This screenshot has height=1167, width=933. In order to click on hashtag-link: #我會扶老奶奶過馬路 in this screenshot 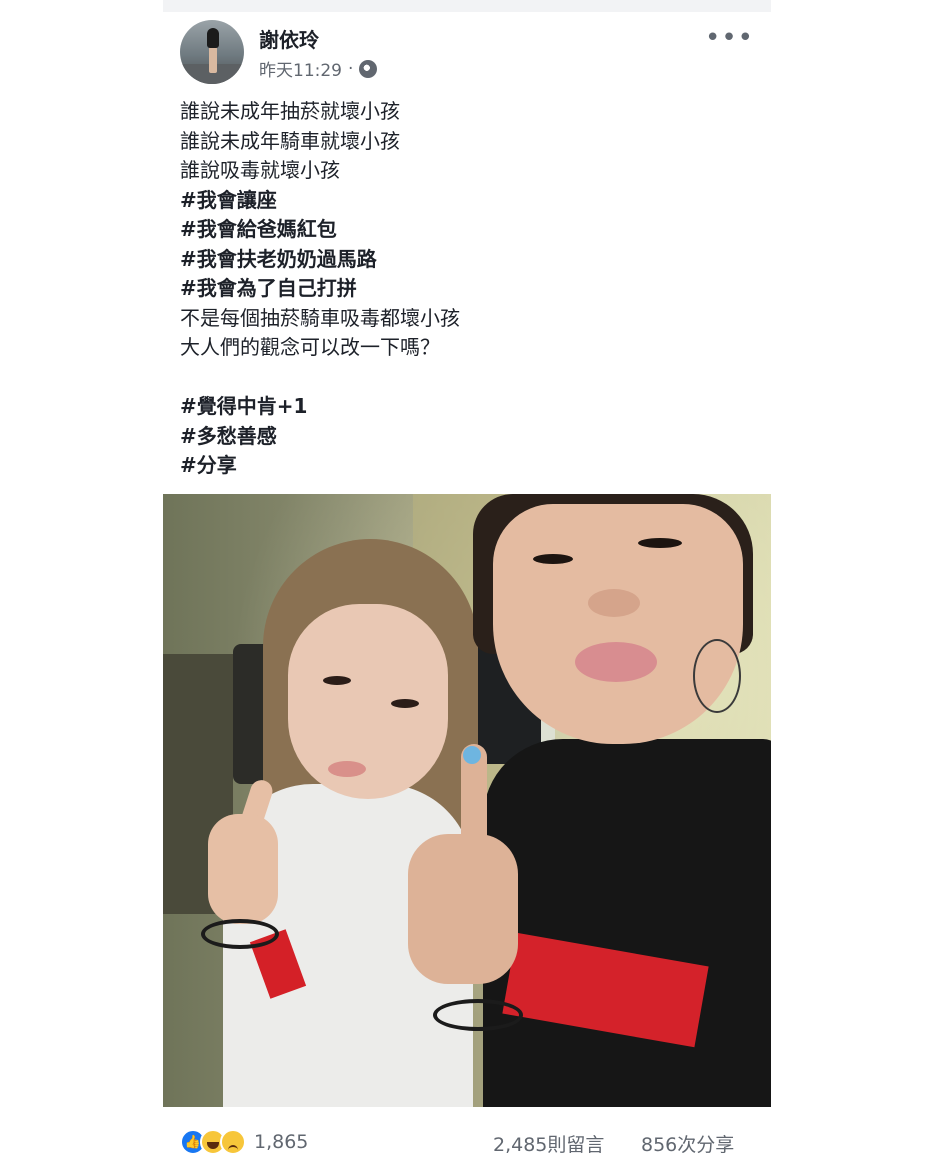, I will do `click(465, 260)`.